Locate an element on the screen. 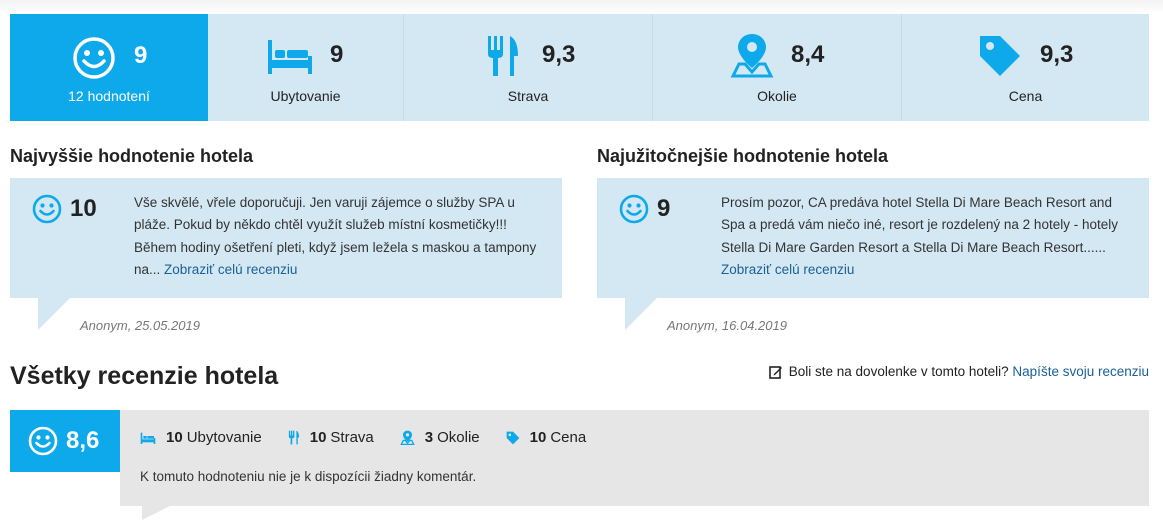 The width and height of the screenshot is (1163, 520). review-count-label: 12 hodnotení is located at coordinates (109, 96).